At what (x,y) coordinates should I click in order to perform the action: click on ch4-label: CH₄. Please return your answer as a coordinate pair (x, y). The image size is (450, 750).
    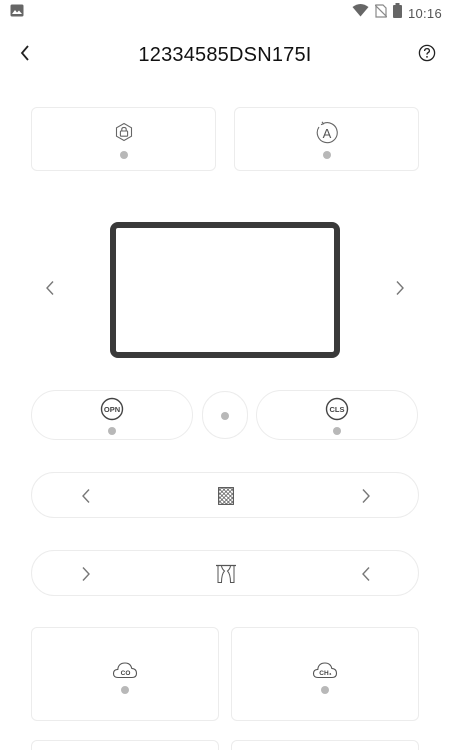
    Looking at the image, I should click on (325, 673).